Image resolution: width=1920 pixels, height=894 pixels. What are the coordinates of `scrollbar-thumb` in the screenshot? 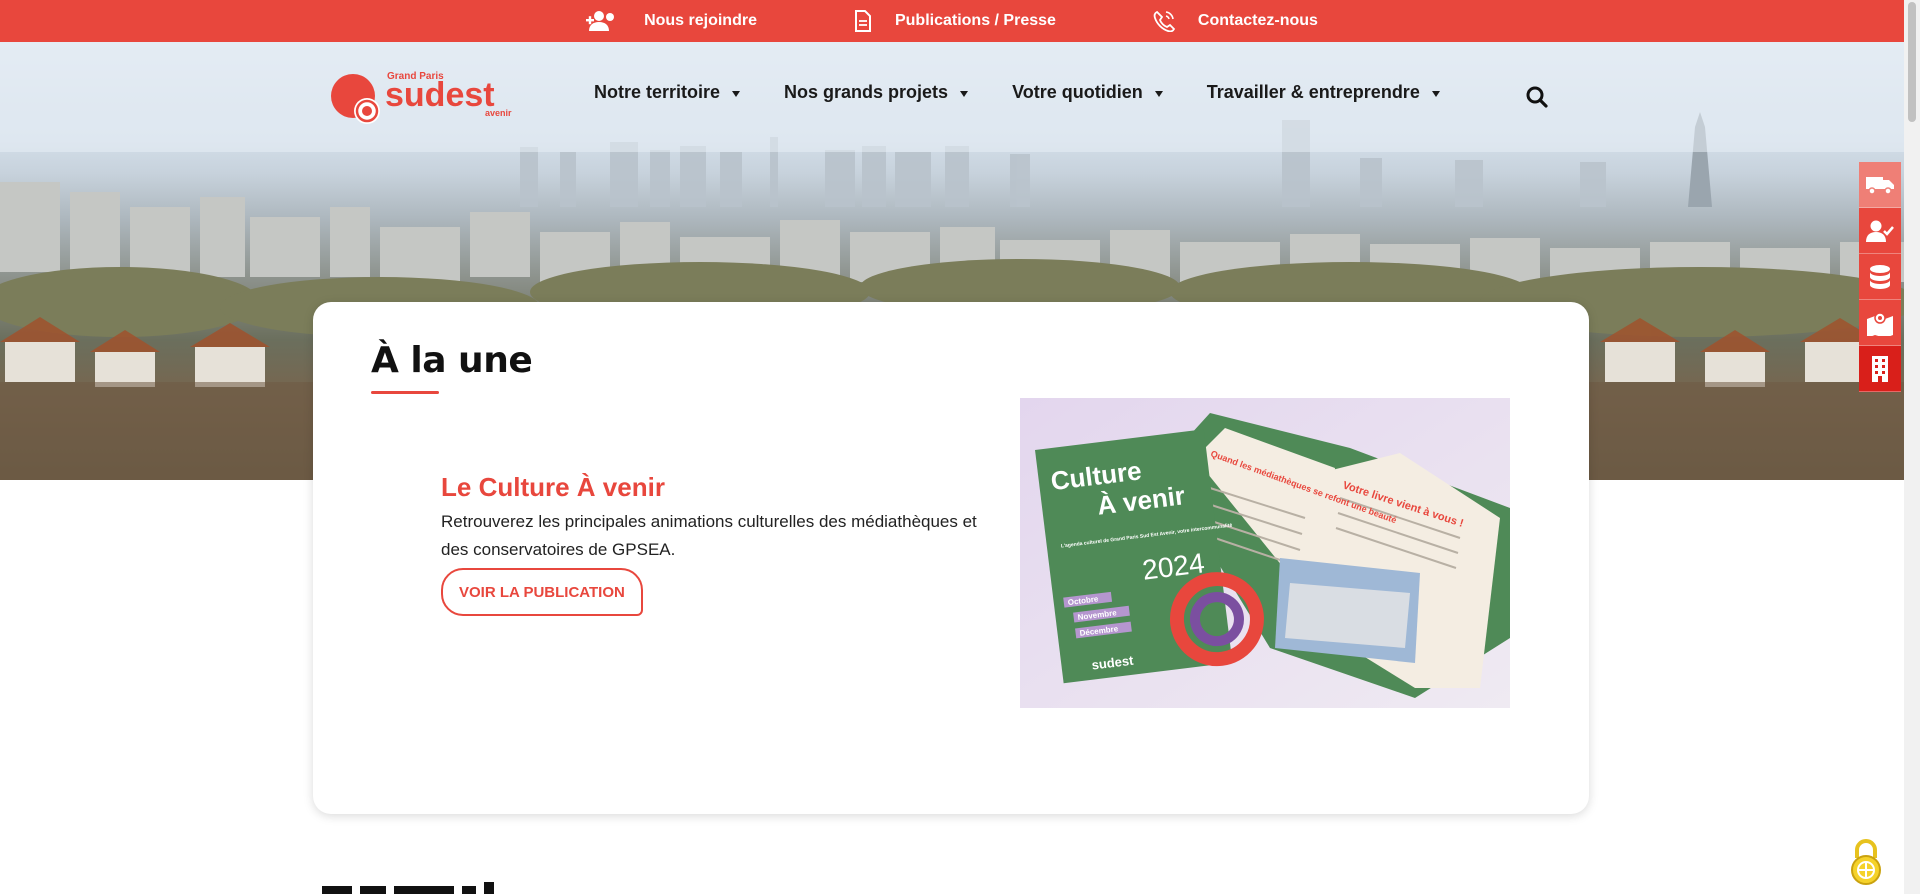 It's located at (1912, 62).